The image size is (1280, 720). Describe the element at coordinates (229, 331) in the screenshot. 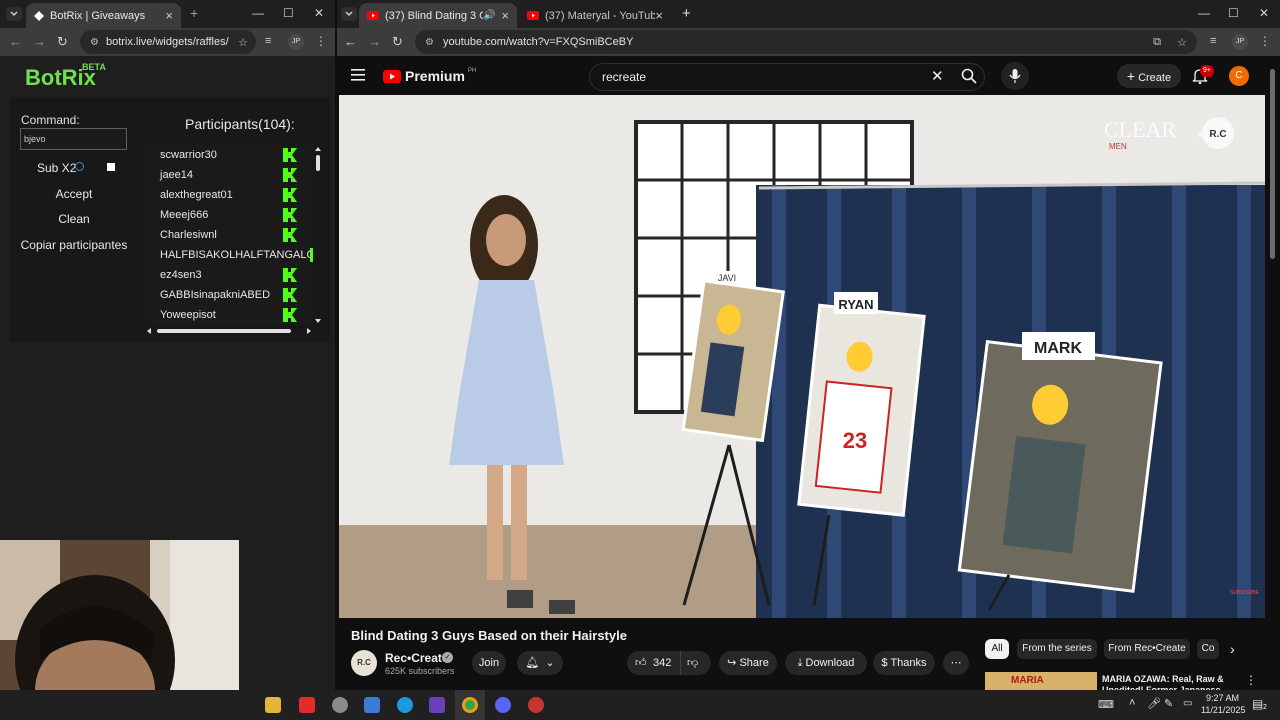

I see `list-horizontal-scrollbar` at that location.